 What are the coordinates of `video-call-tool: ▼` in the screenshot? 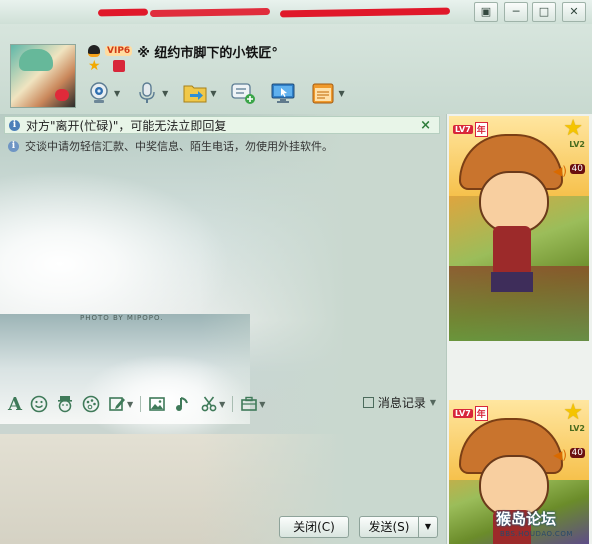 It's located at (103, 93).